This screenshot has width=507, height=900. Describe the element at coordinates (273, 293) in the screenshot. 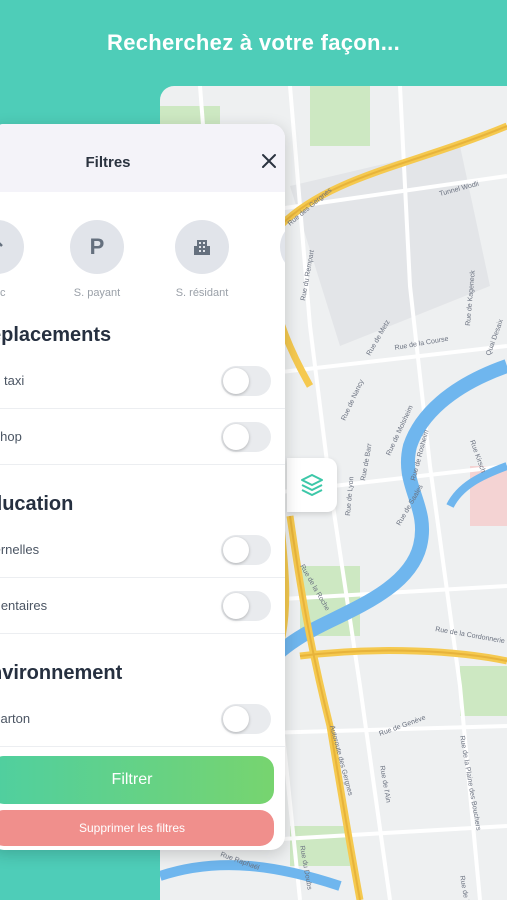

I see `category-label: D` at that location.